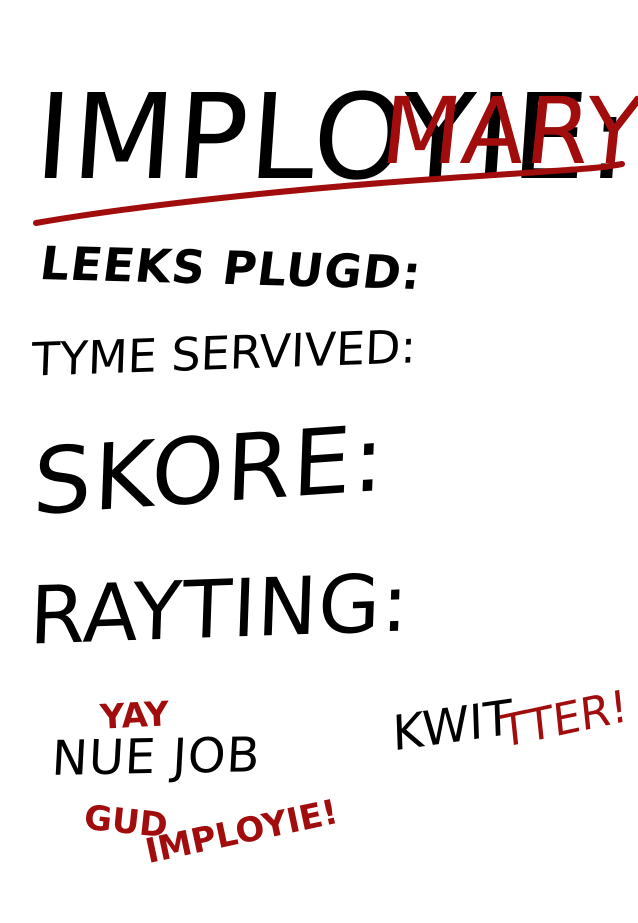  What do you see at coordinates (224, 353) in the screenshot?
I see `time-served-label: TYME SERVIVED:` at bounding box center [224, 353].